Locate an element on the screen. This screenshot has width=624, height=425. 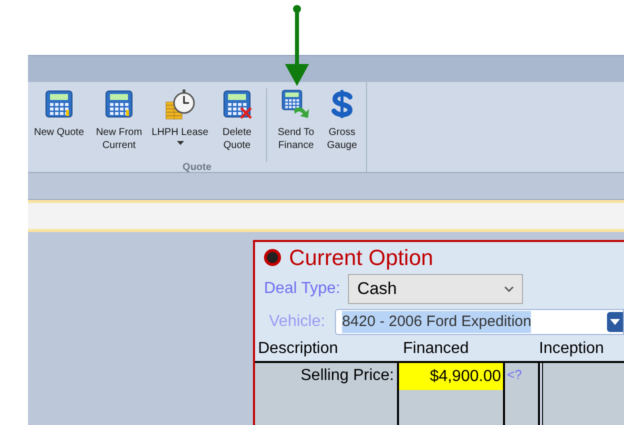
ribbon-button: Send To Finance is located at coordinates (296, 125).